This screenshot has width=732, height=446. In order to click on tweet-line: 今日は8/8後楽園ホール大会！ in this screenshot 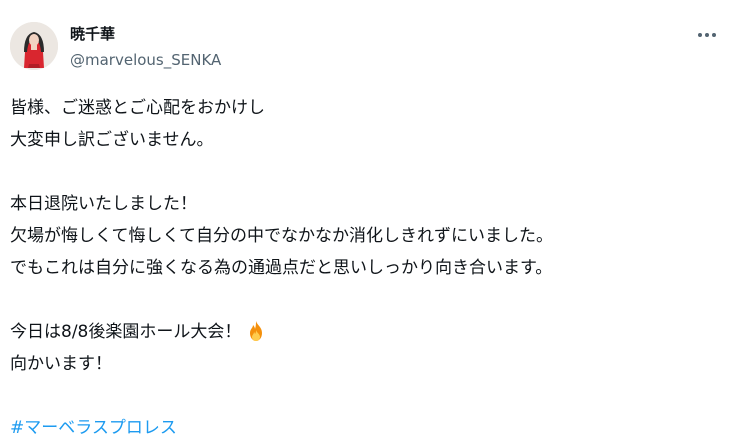, I will do `click(126, 332)`.